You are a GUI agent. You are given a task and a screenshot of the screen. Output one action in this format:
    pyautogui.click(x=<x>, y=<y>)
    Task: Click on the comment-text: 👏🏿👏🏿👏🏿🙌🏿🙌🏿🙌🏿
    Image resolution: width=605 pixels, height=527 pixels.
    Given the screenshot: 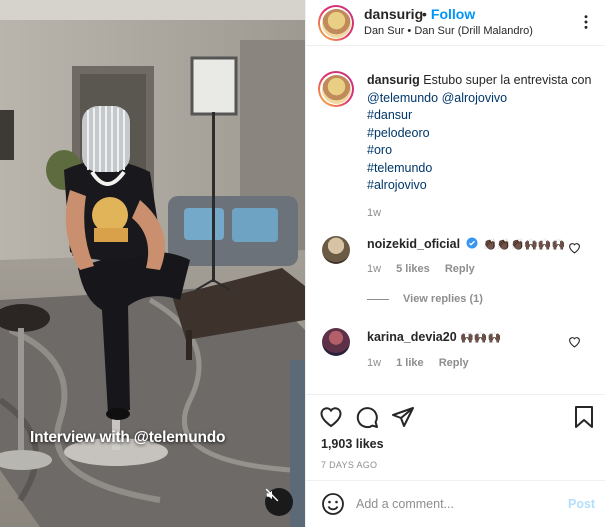 What is the action you would take?
    pyautogui.click(x=524, y=245)
    